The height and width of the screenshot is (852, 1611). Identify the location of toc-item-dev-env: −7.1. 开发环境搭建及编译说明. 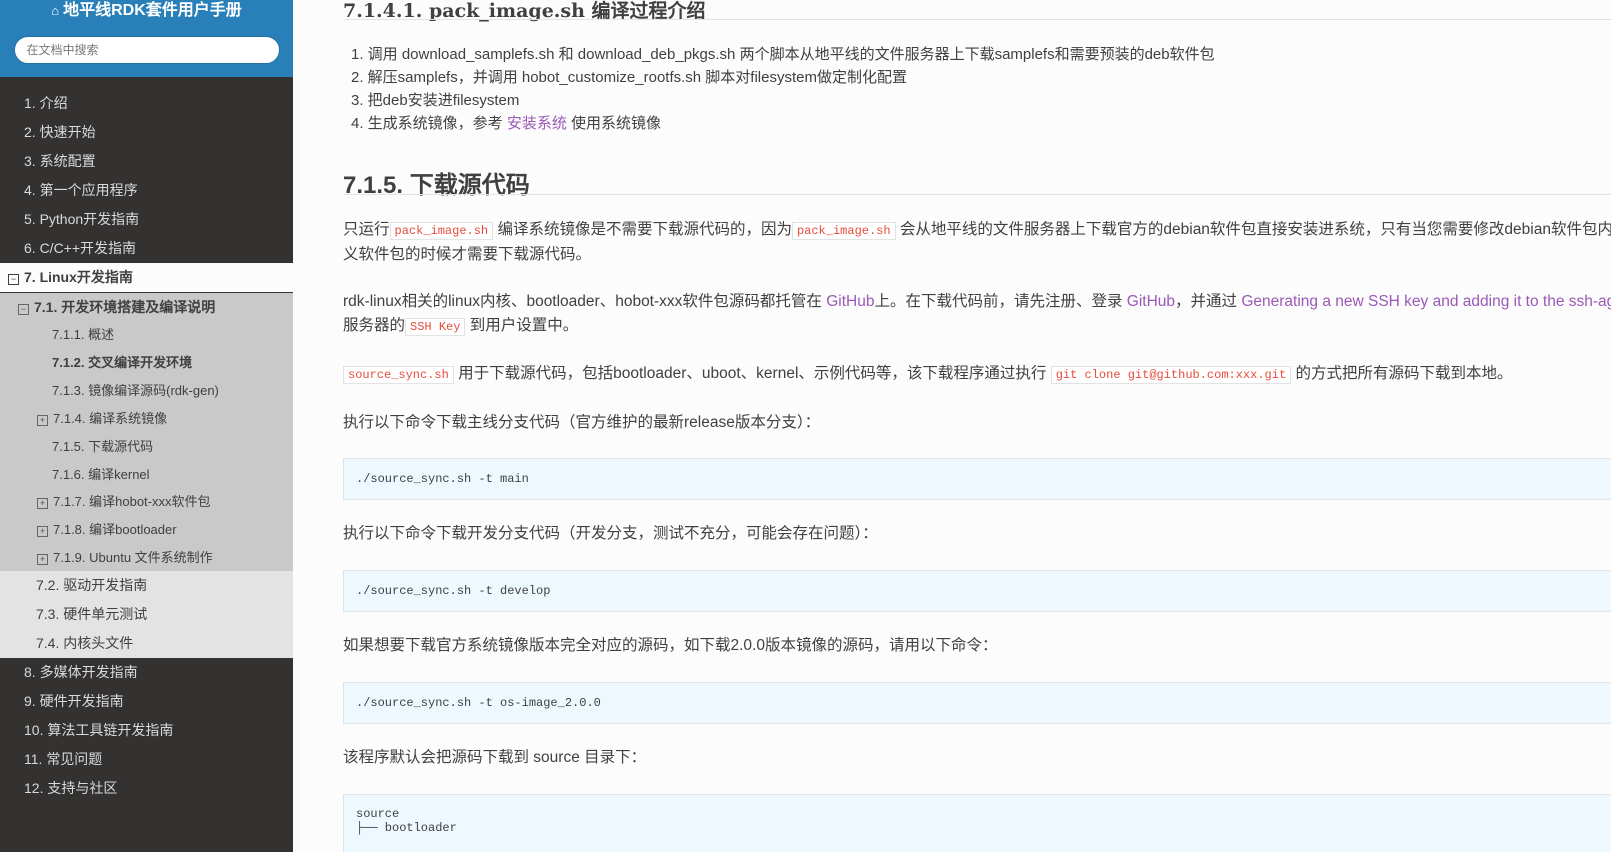
(146, 307).